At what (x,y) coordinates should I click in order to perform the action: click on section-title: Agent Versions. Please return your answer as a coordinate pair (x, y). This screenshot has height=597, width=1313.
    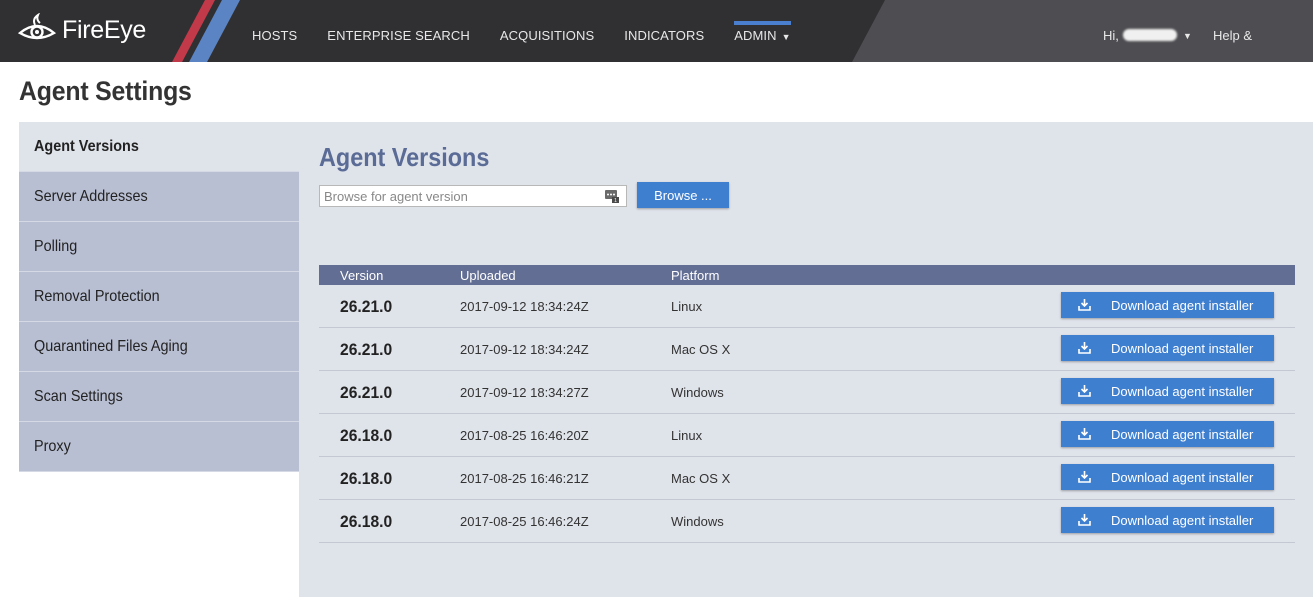
    Looking at the image, I should click on (404, 157).